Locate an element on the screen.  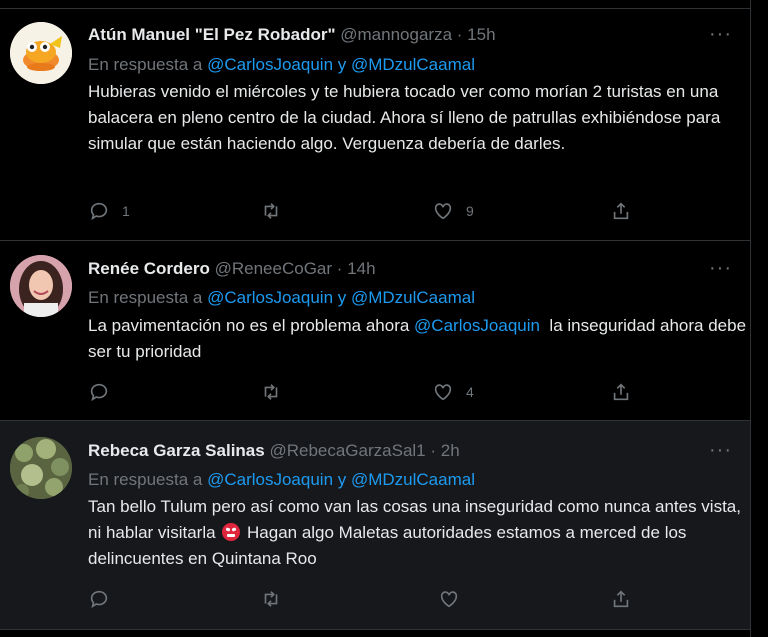
user-handle: @ReneeCoGar is located at coordinates (273, 268).